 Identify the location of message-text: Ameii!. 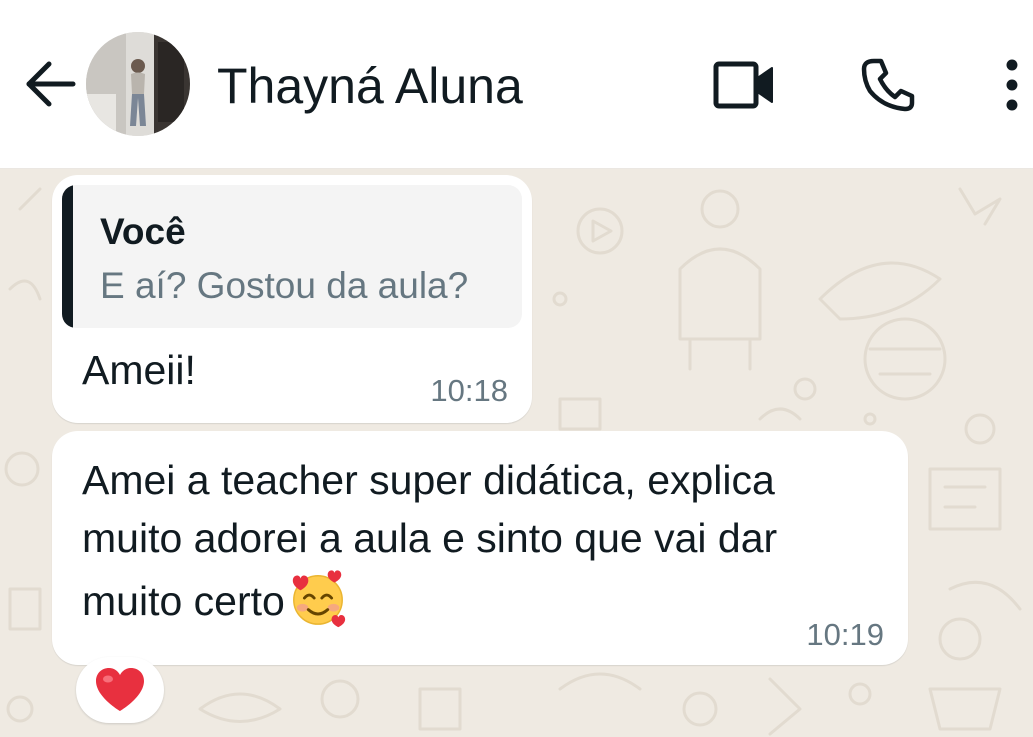
(139, 370).